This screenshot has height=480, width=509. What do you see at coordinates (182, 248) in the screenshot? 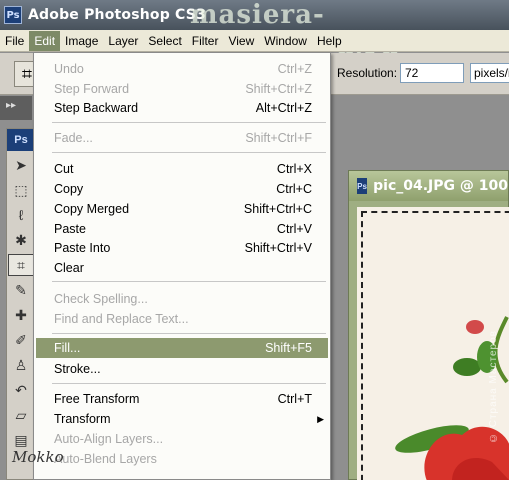
I see `menu-item-paste-into: Paste Into Shift+Ctrl+V` at bounding box center [182, 248].